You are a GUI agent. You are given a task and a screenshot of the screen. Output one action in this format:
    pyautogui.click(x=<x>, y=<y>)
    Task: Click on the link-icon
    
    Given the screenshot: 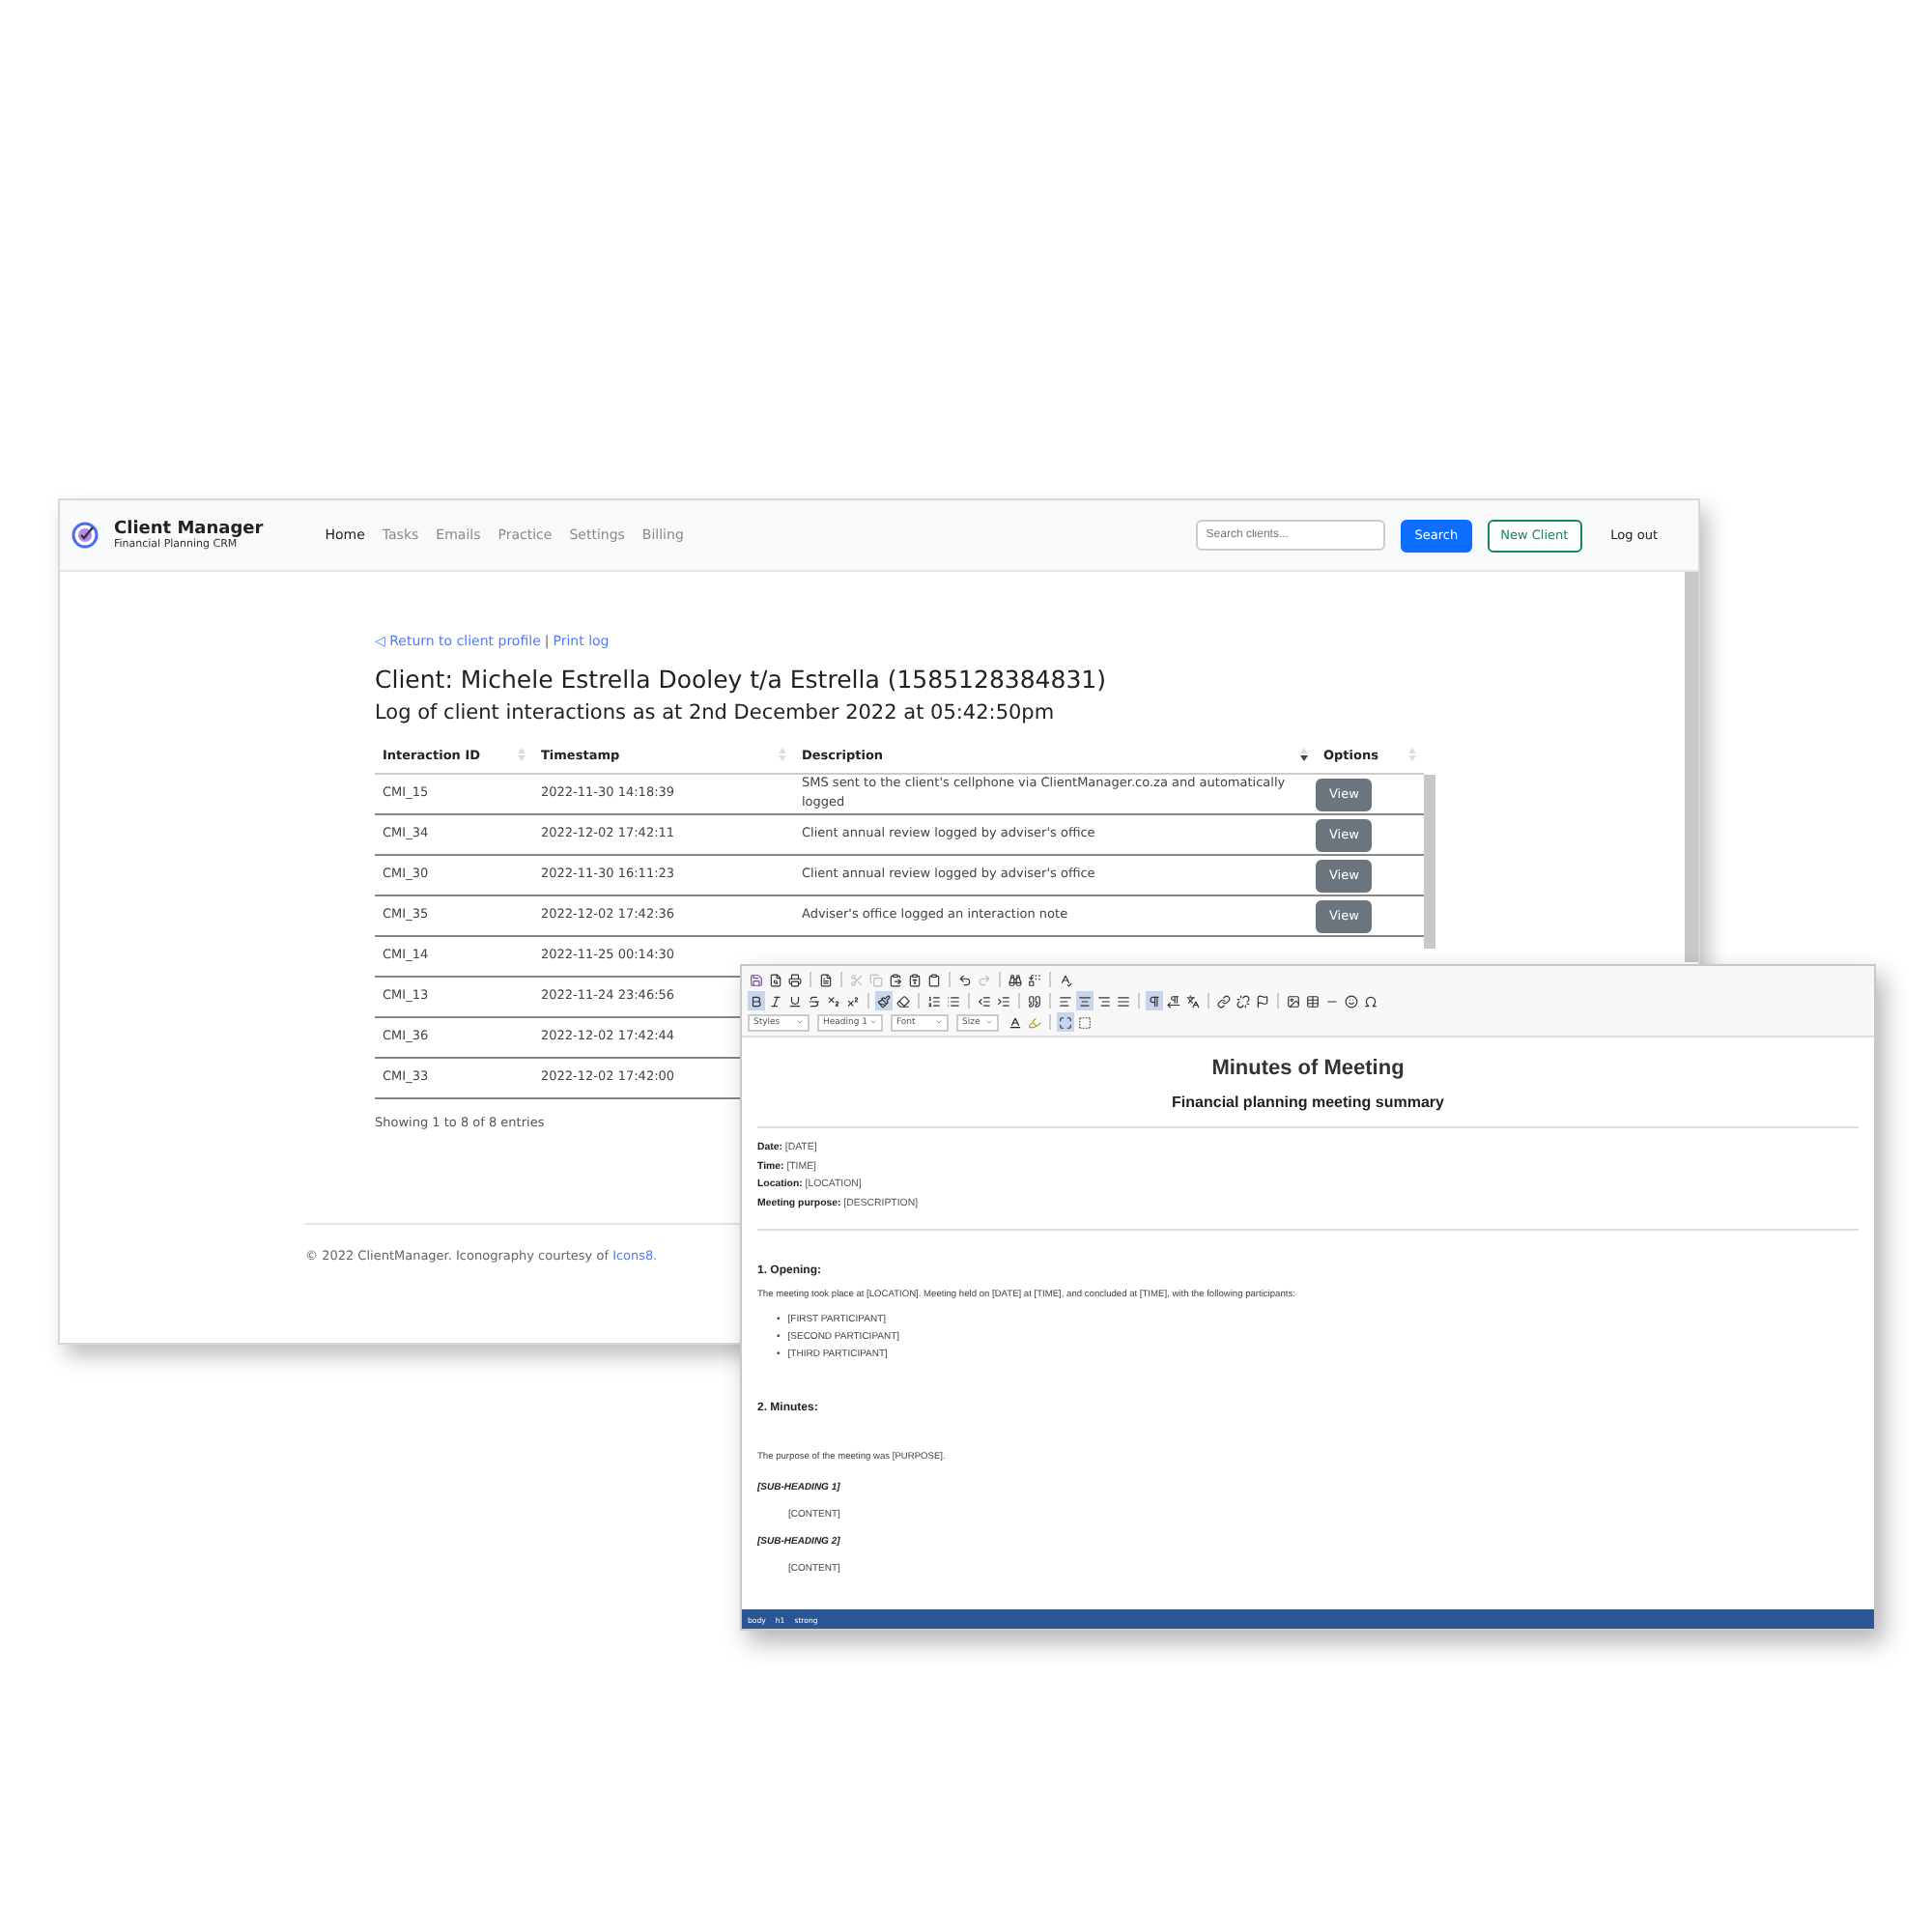 What is the action you would take?
    pyautogui.click(x=1224, y=1000)
    